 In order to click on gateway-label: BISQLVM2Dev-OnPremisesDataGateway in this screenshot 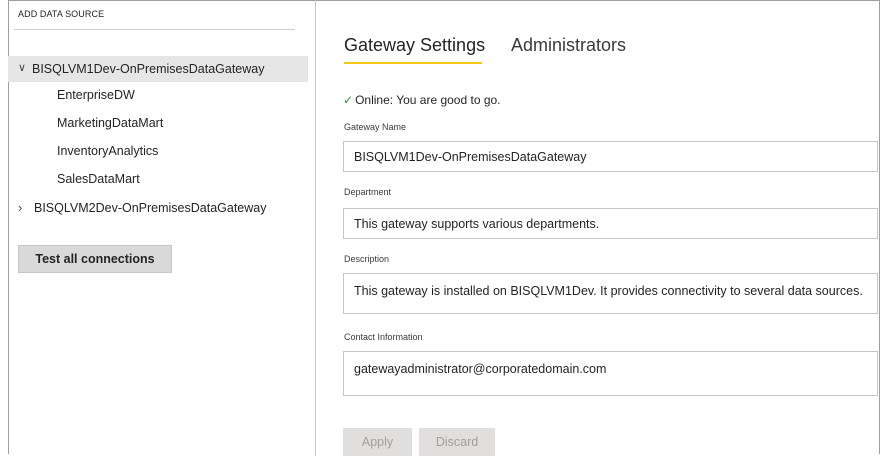, I will do `click(150, 208)`.